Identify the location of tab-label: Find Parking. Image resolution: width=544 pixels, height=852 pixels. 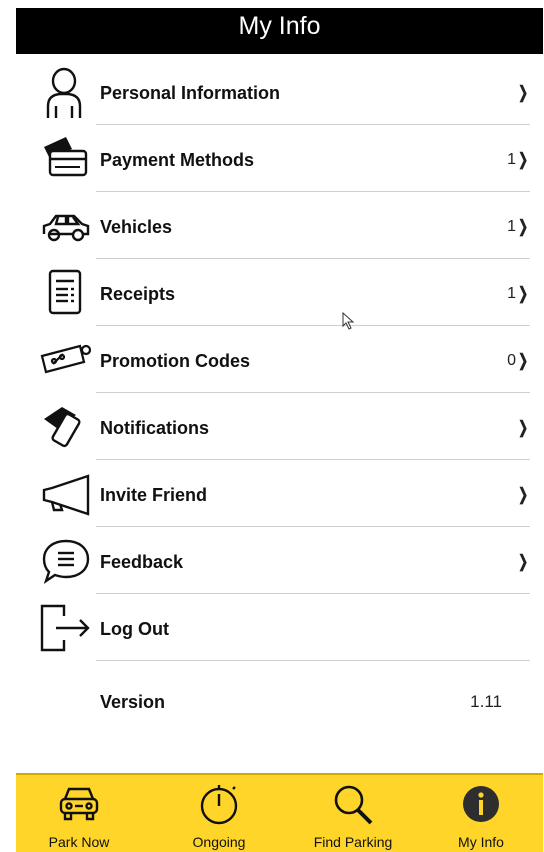
(353, 842).